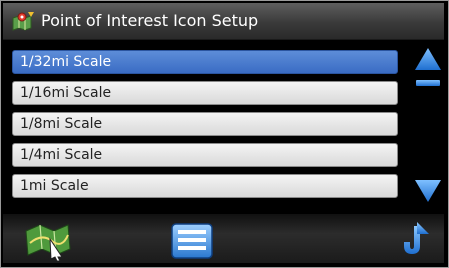 This screenshot has width=449, height=268. What do you see at coordinates (205, 155) in the screenshot?
I see `list-item: 1/4mi Scale` at bounding box center [205, 155].